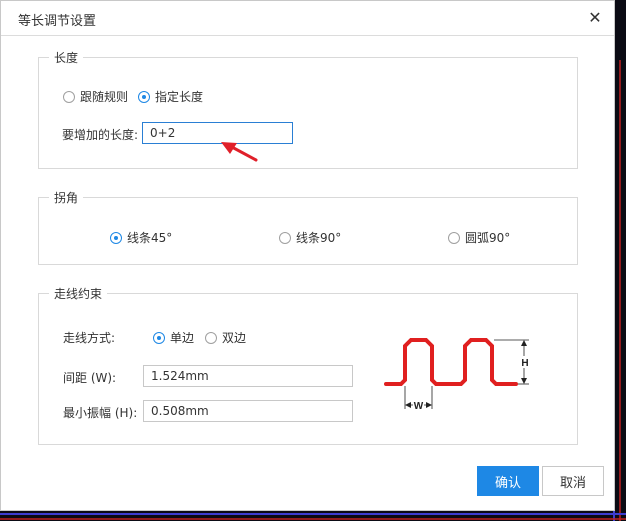 The width and height of the screenshot is (626, 521). What do you see at coordinates (488, 238) in the screenshot?
I see `radio-label: 圆弧90°` at bounding box center [488, 238].